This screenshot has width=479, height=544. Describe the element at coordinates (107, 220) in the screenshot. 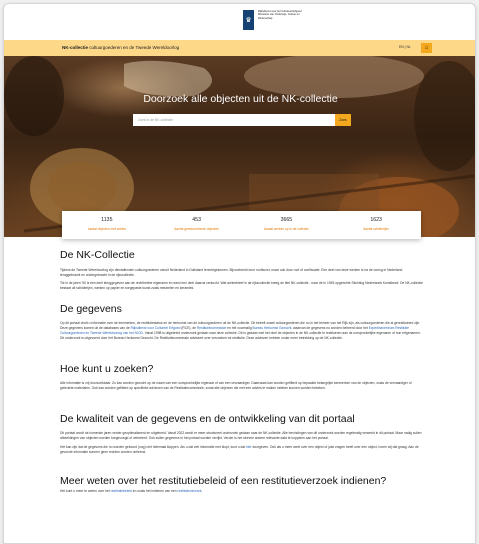

I see `stat-value: 1135` at that location.